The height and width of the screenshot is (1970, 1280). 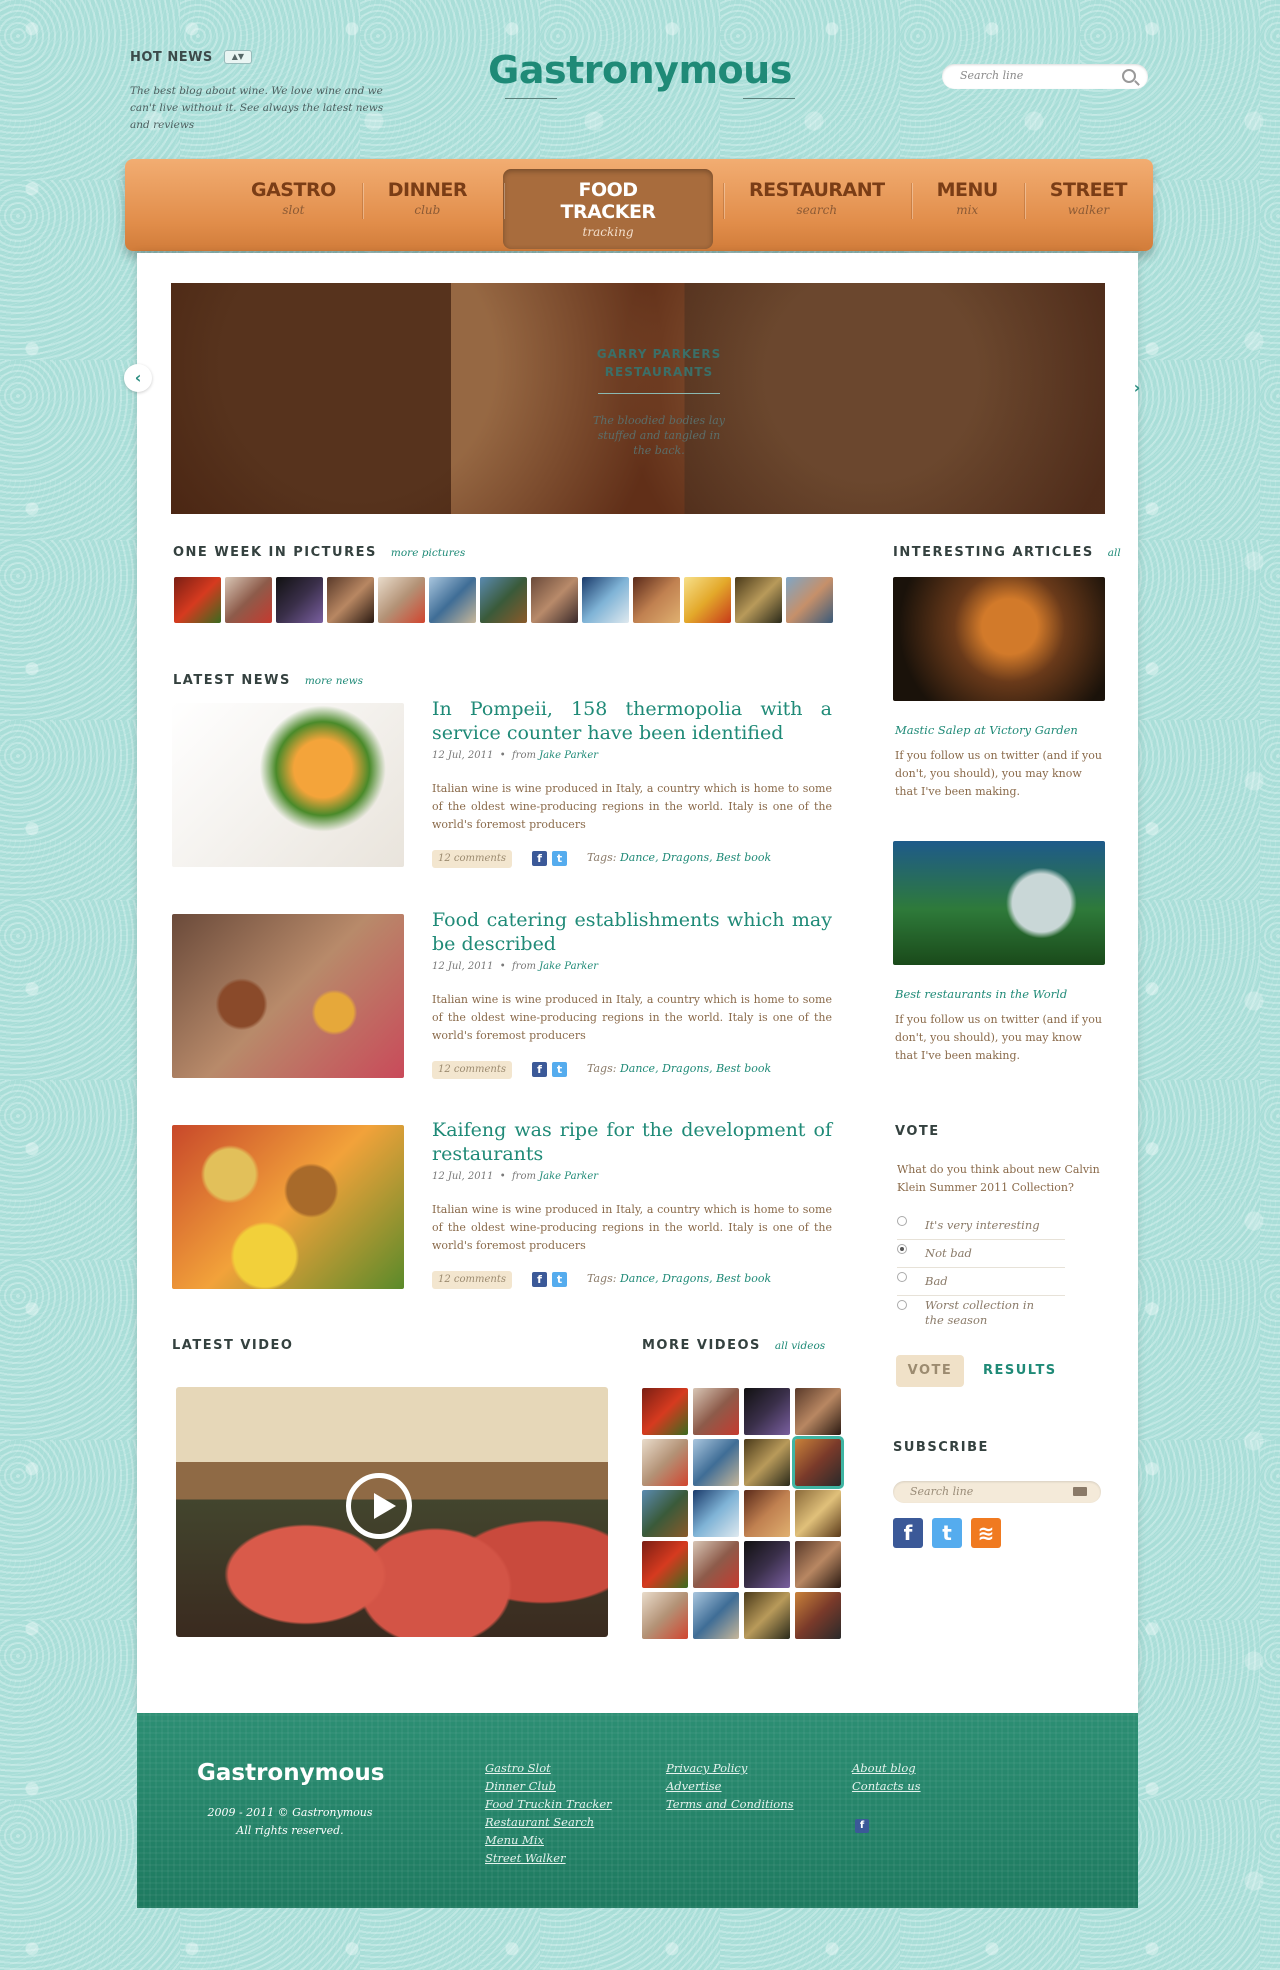 I want to click on nav-item-menu: MENU mix, so click(x=967, y=209).